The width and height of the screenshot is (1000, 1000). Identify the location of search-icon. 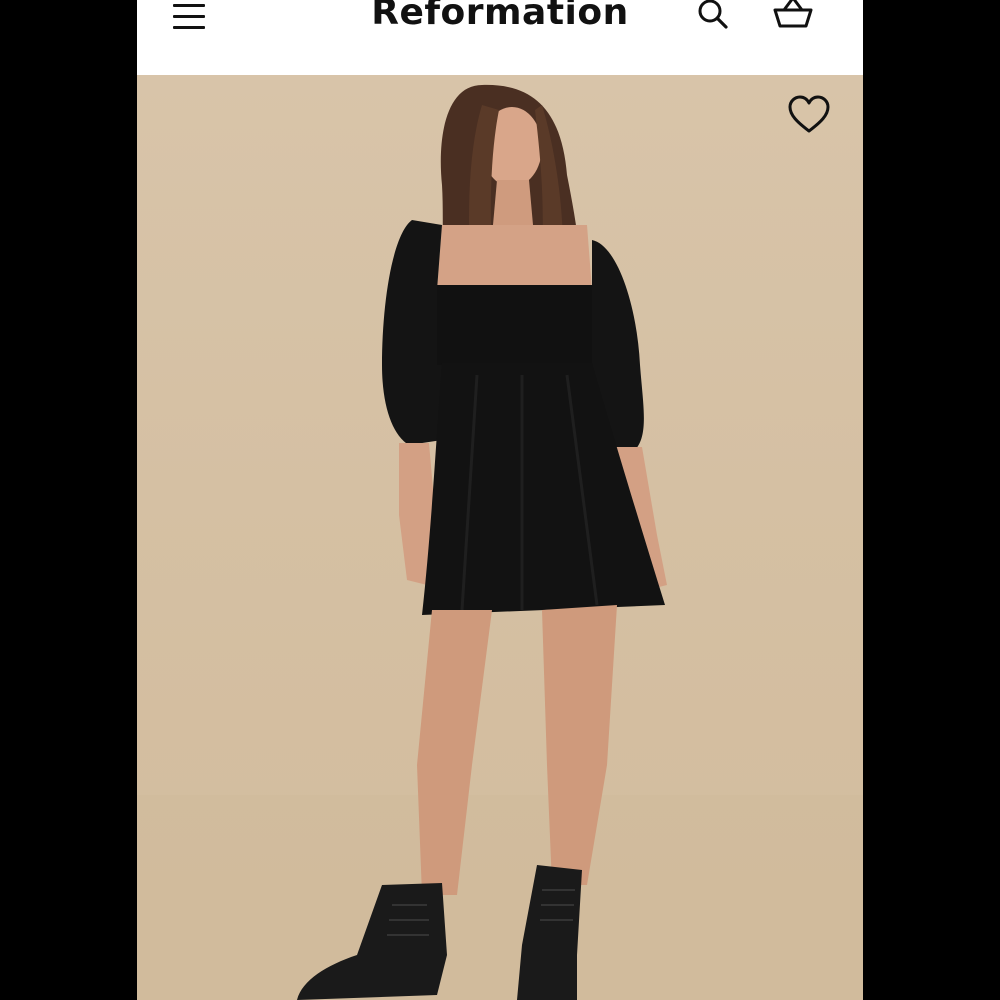
(713, 17).